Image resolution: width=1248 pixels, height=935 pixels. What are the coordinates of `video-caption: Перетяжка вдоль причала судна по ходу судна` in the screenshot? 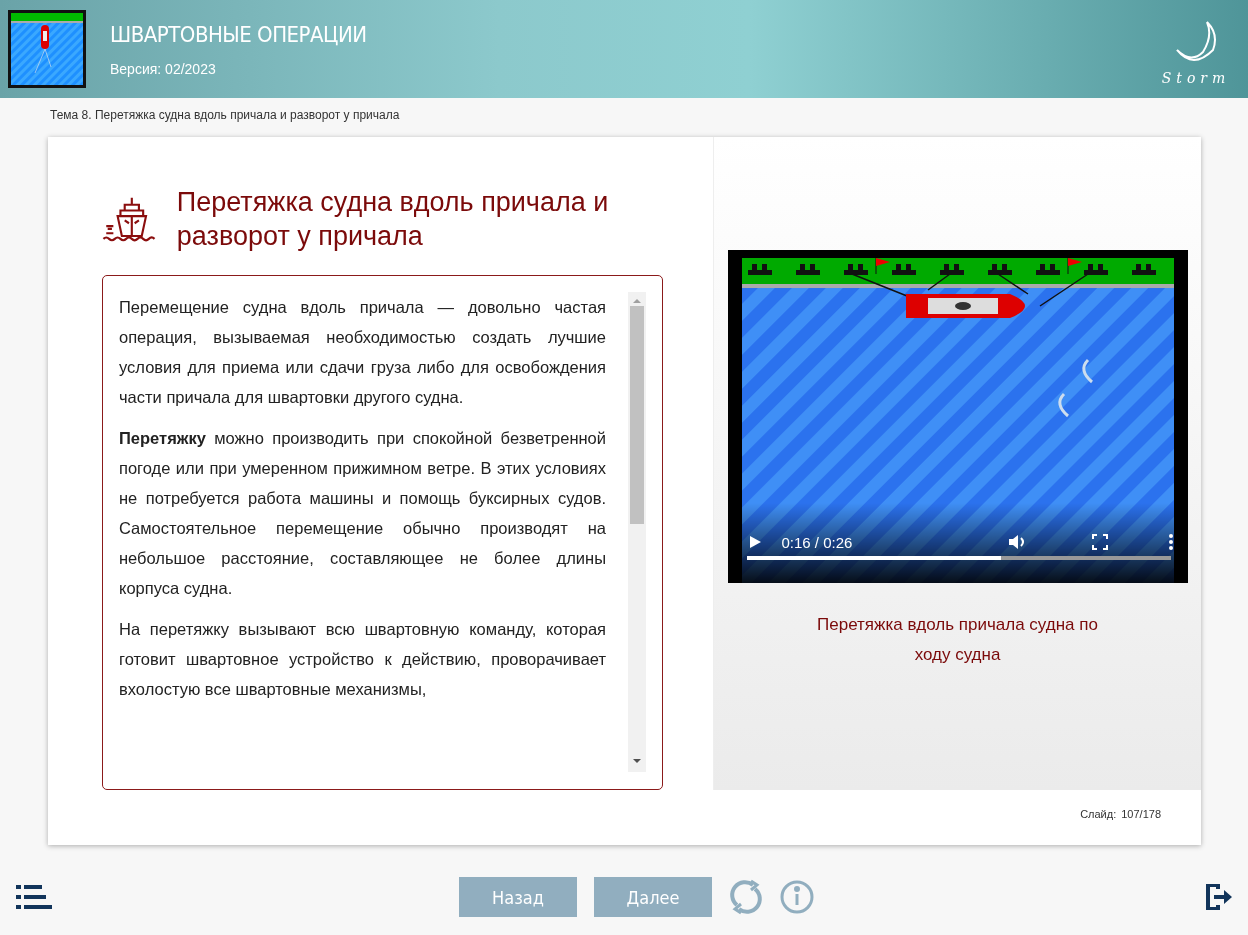 It's located at (957, 640).